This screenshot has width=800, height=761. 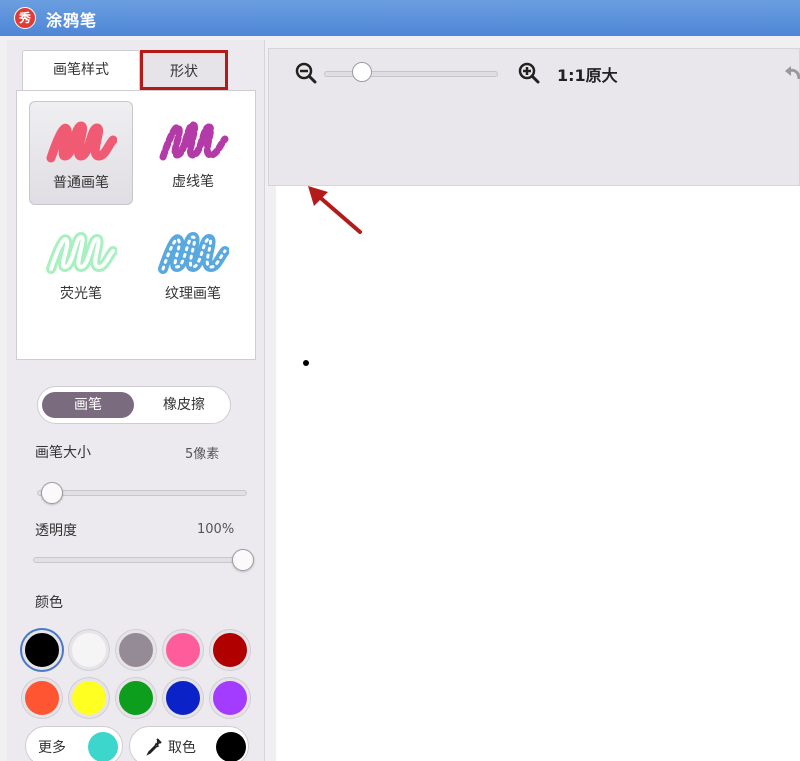 What do you see at coordinates (88, 405) in the screenshot?
I see `brush-mode-button: 画笔` at bounding box center [88, 405].